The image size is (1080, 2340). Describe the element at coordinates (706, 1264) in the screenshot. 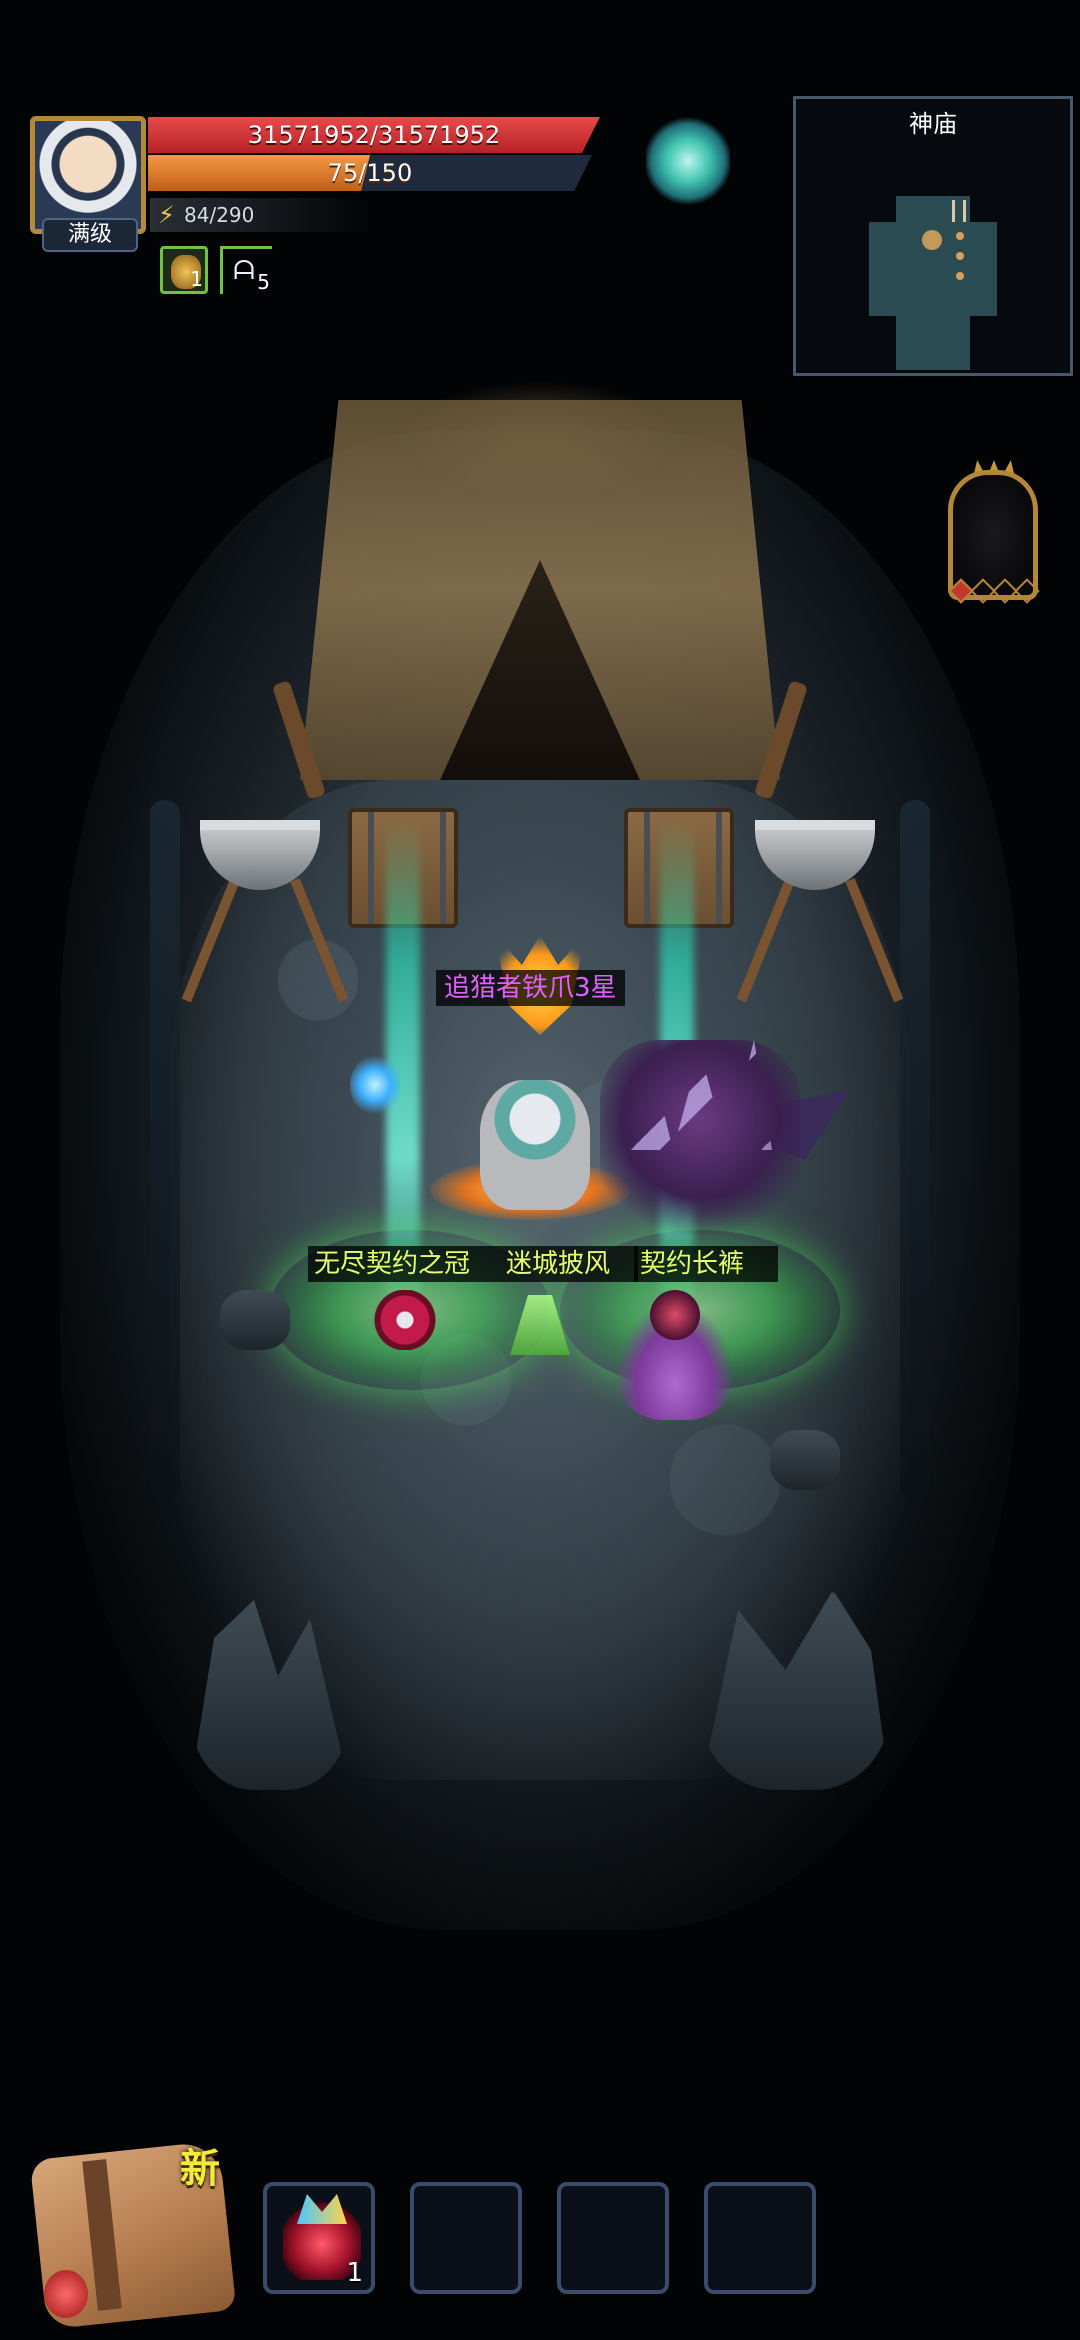

I see `pants-item-label: 契约长裤` at that location.